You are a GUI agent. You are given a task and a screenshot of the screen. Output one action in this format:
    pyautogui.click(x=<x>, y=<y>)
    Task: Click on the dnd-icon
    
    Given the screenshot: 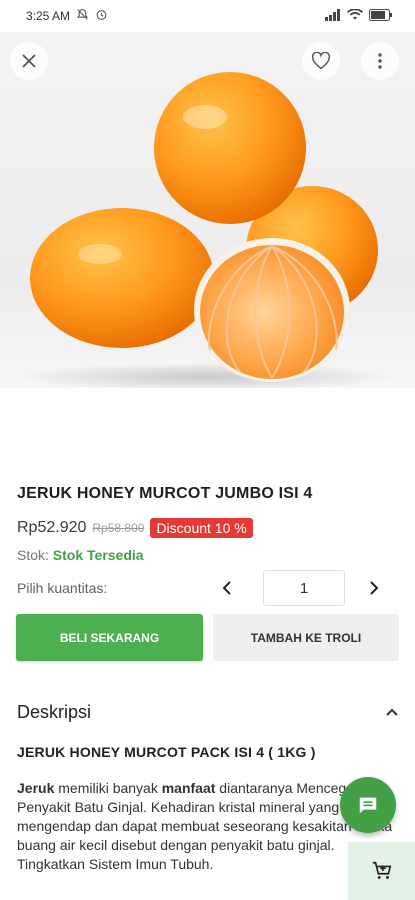 What is the action you would take?
    pyautogui.click(x=82, y=16)
    